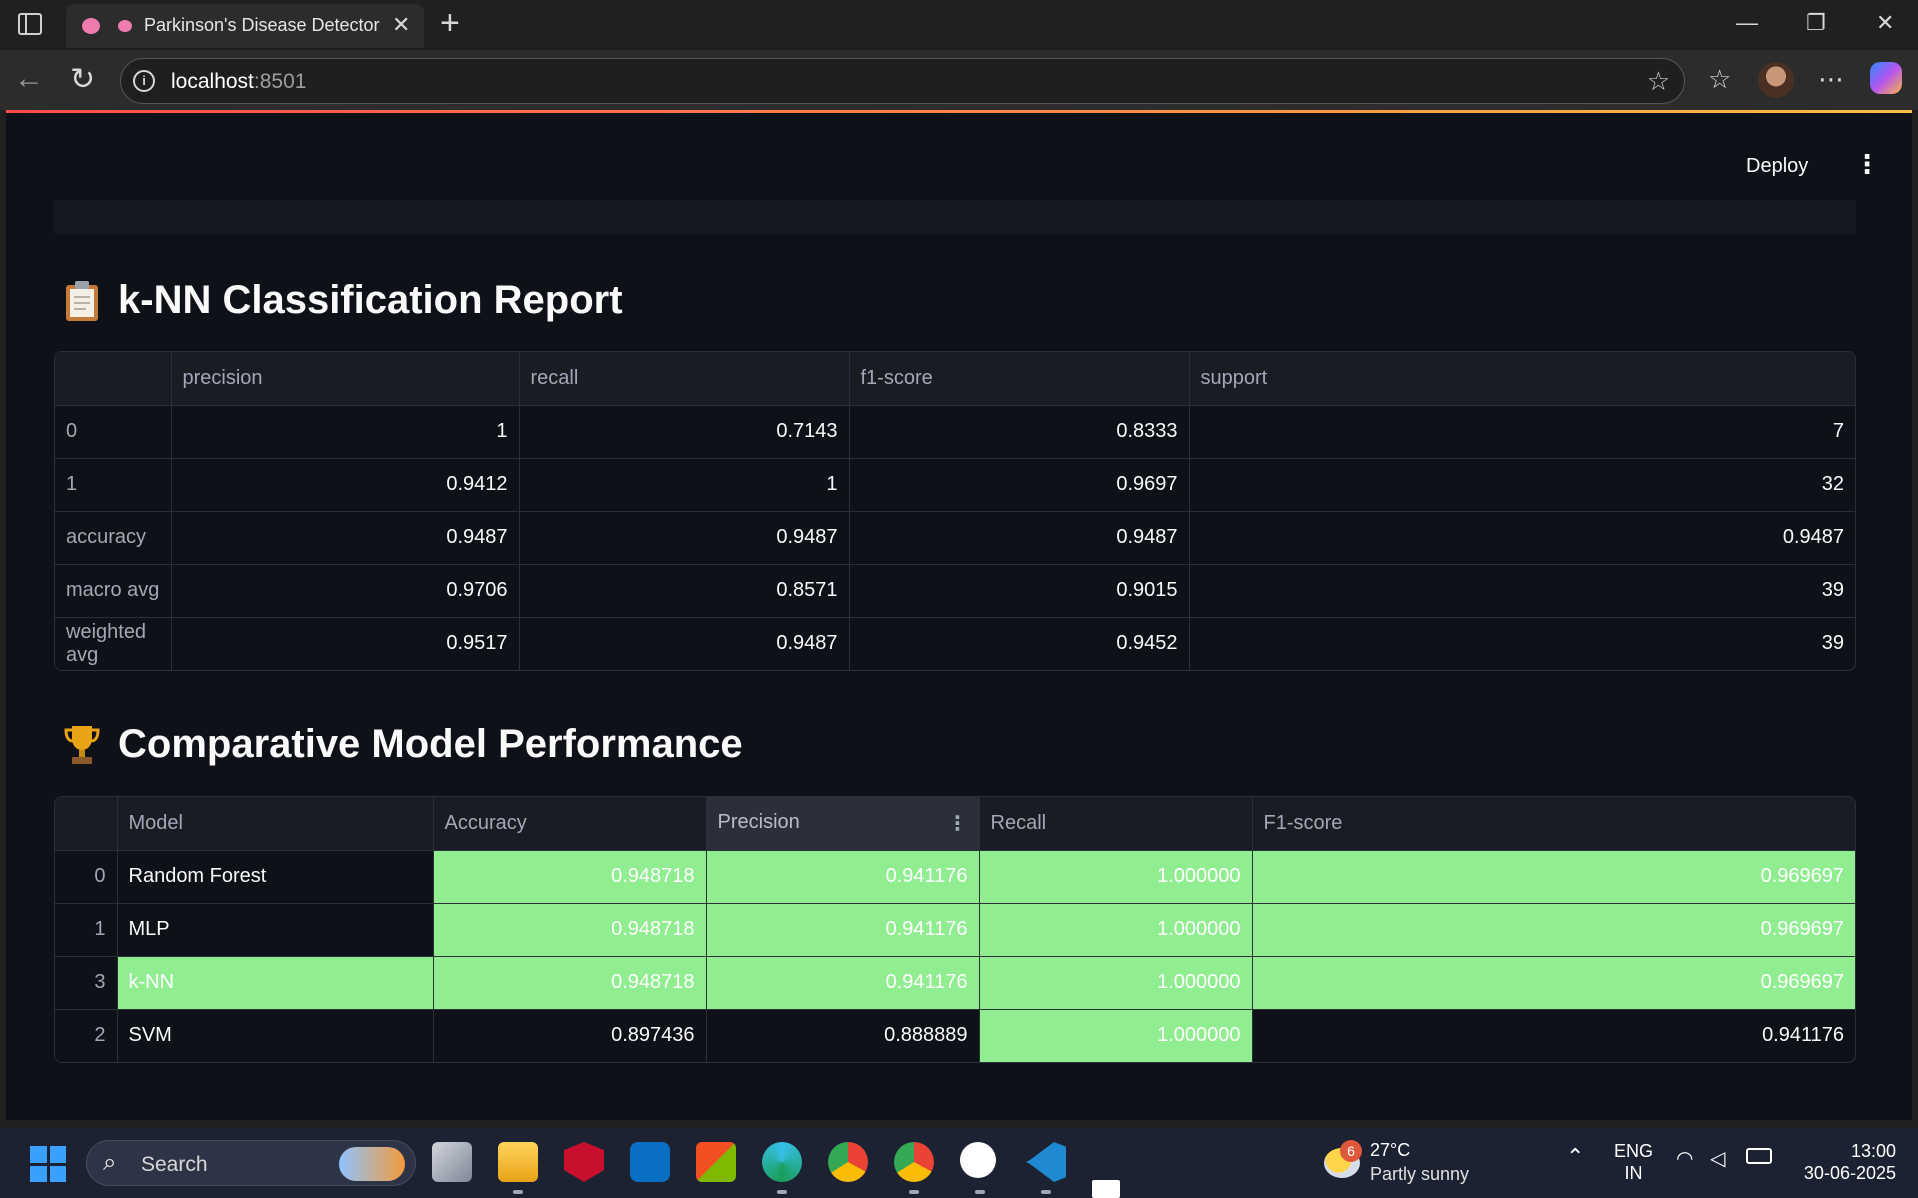 The image size is (1918, 1198). I want to click on site-info-icon: i, so click(144, 81).